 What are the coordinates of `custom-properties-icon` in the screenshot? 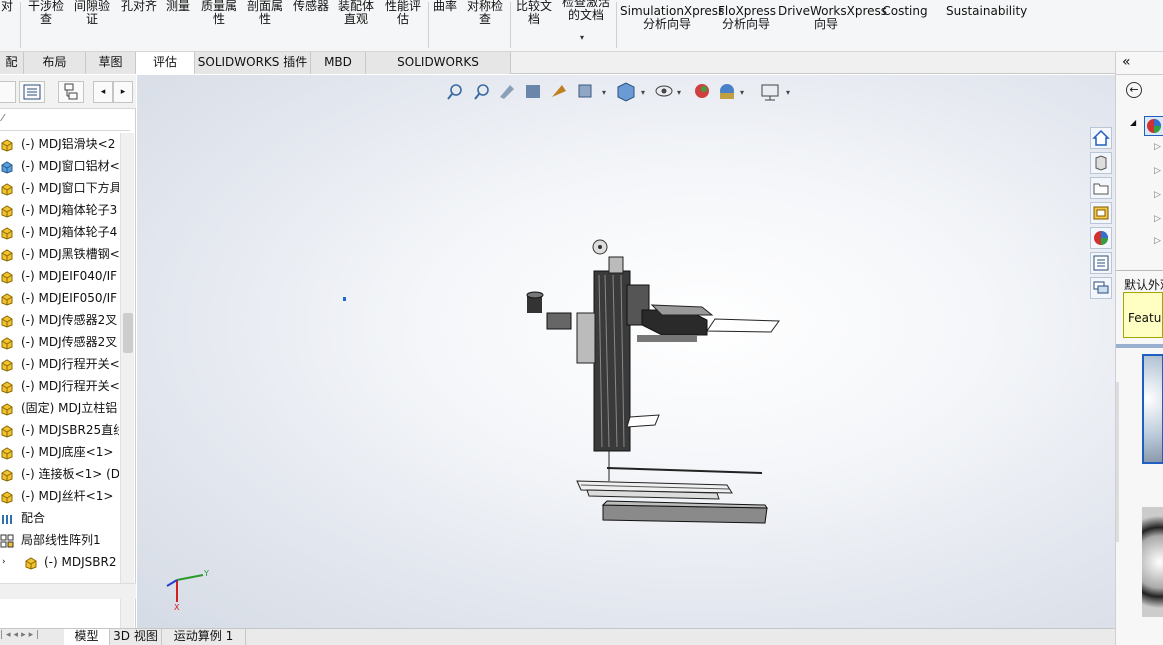 It's located at (1101, 263).